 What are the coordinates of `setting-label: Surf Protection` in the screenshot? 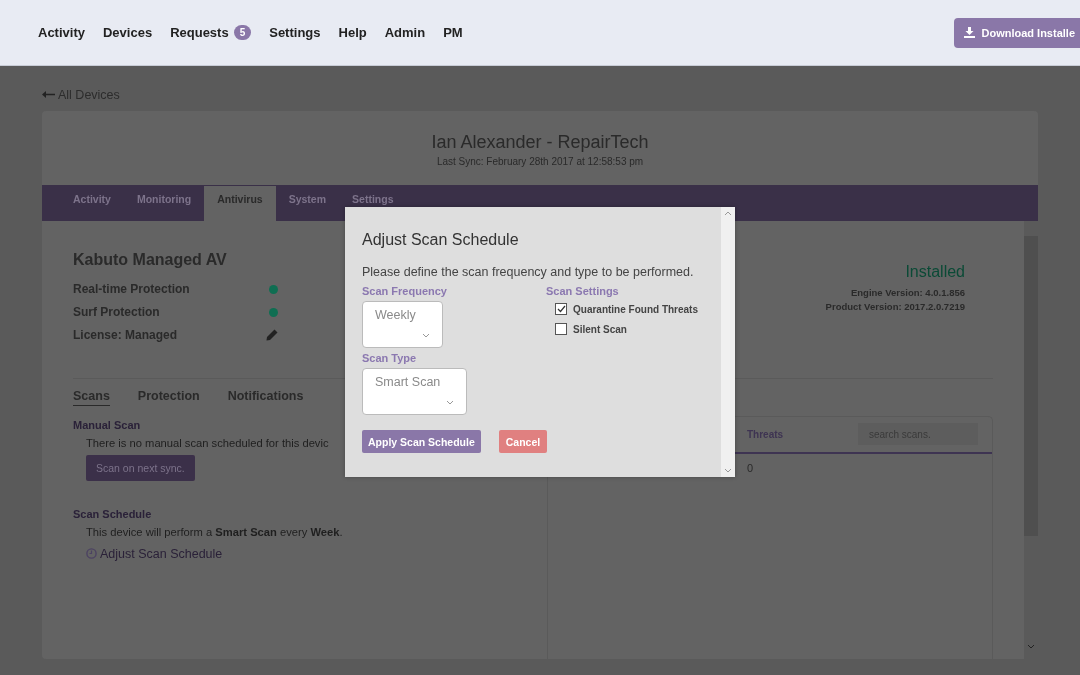 It's located at (116, 312).